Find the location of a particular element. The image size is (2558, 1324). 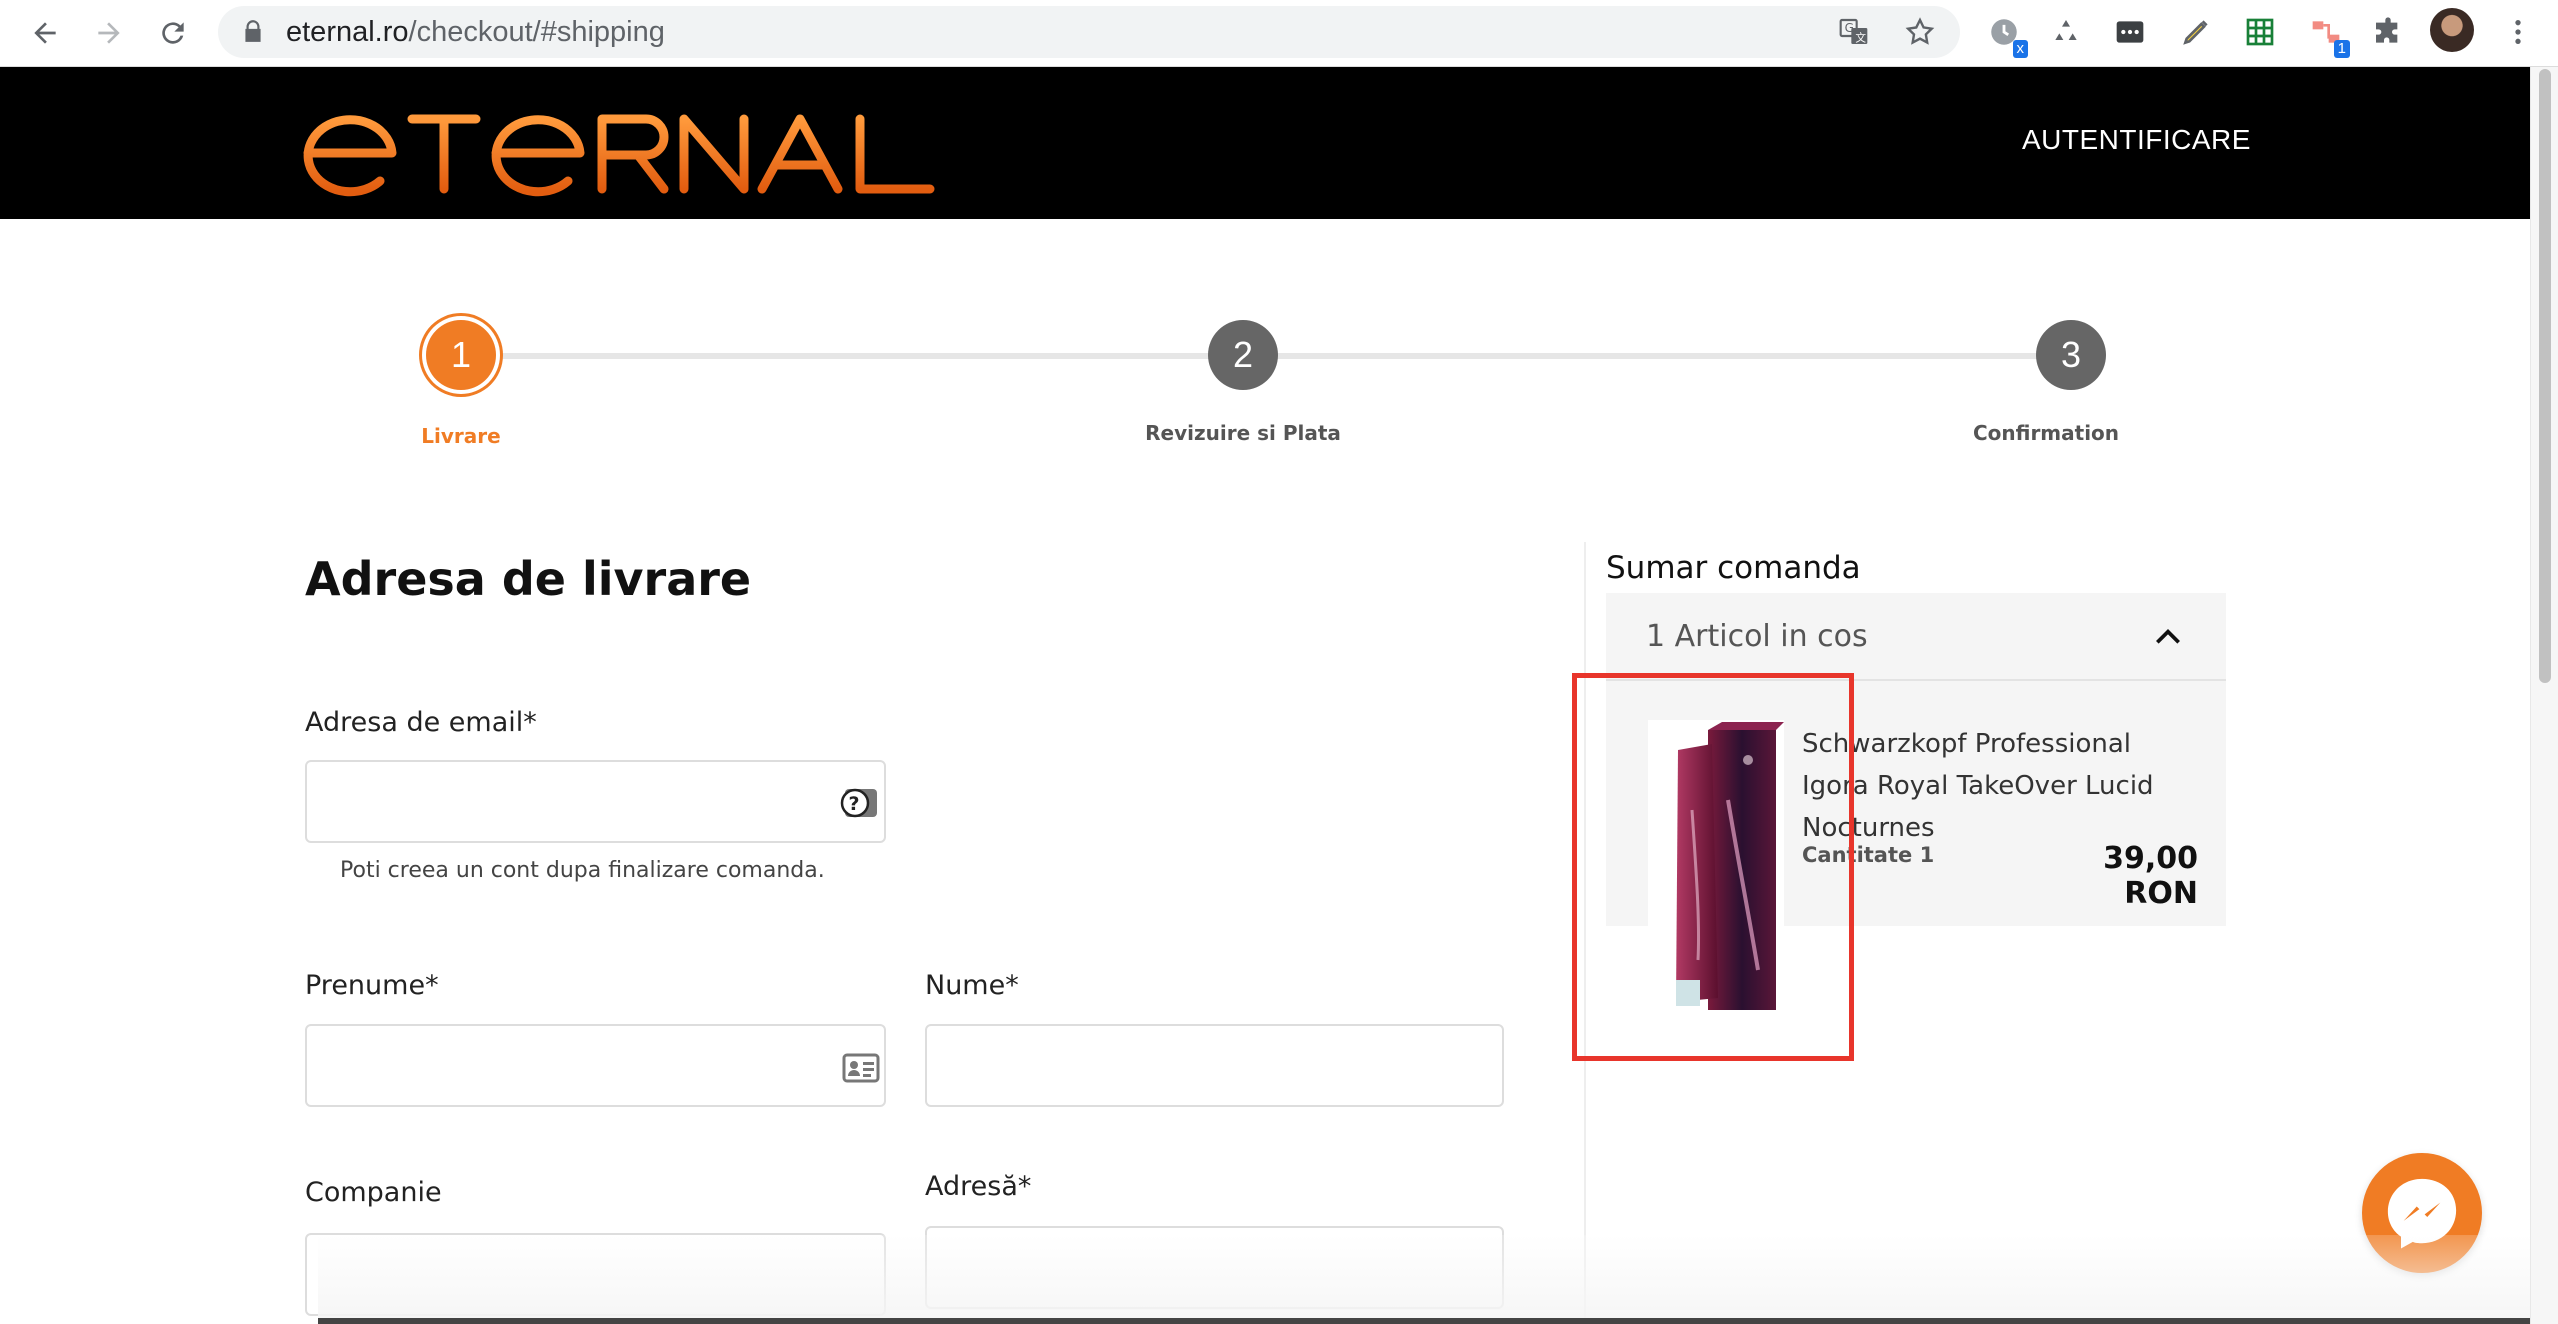

address-bar: eternal.ro/checkout/#shipping G文 is located at coordinates (1089, 32).